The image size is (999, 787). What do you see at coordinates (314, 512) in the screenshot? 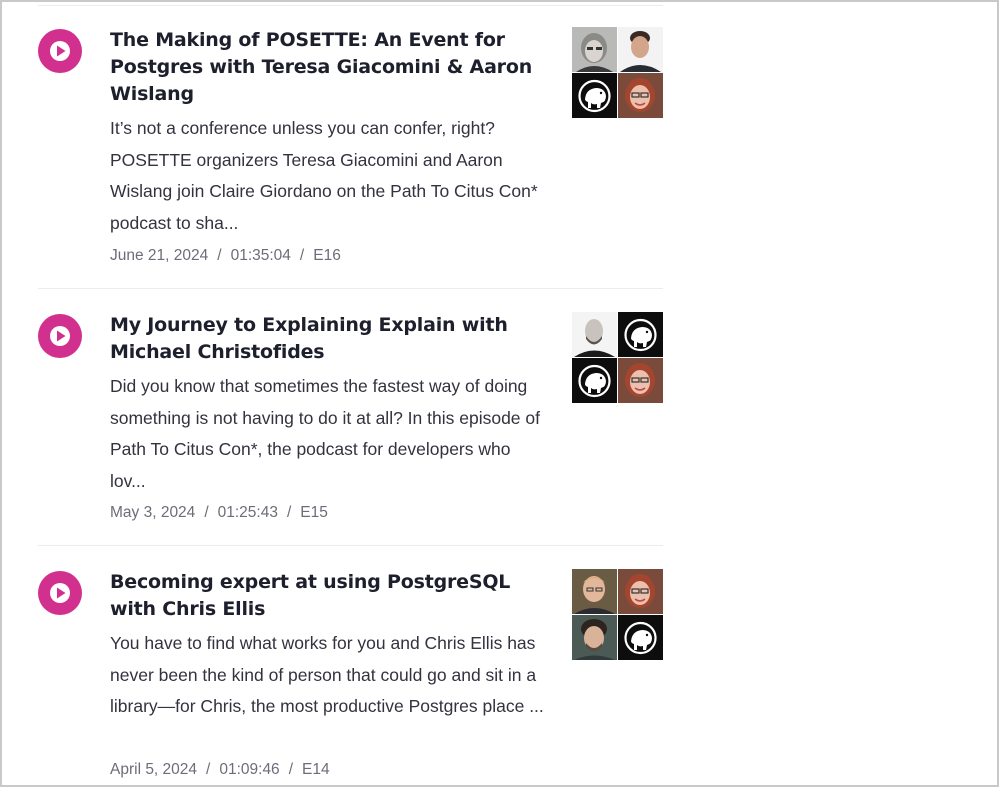
I see `episode-number: E15` at bounding box center [314, 512].